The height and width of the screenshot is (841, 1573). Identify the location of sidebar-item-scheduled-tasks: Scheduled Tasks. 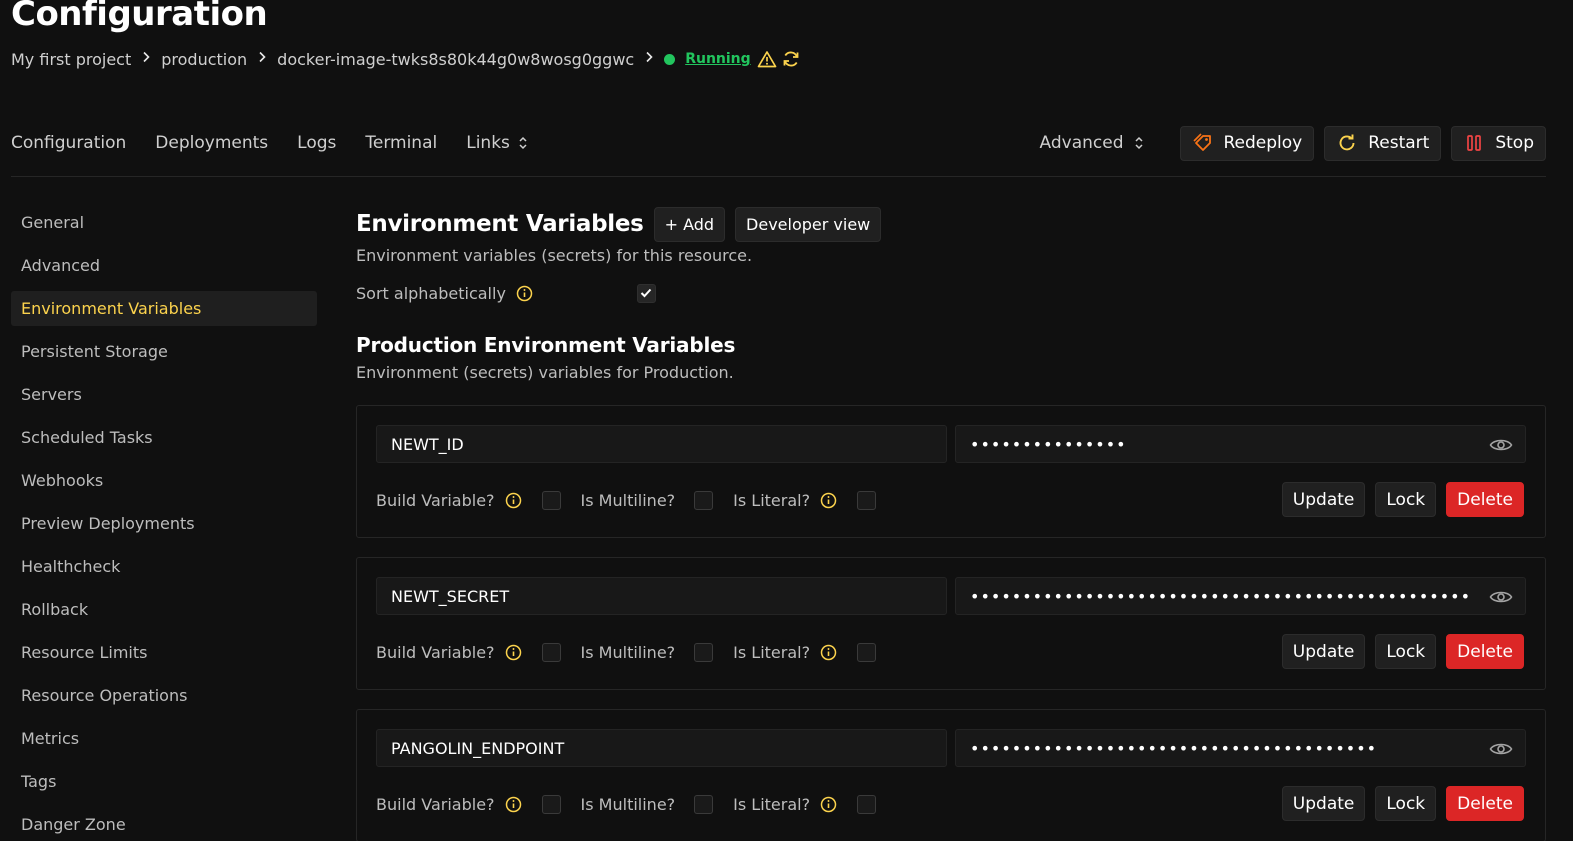
(164, 437).